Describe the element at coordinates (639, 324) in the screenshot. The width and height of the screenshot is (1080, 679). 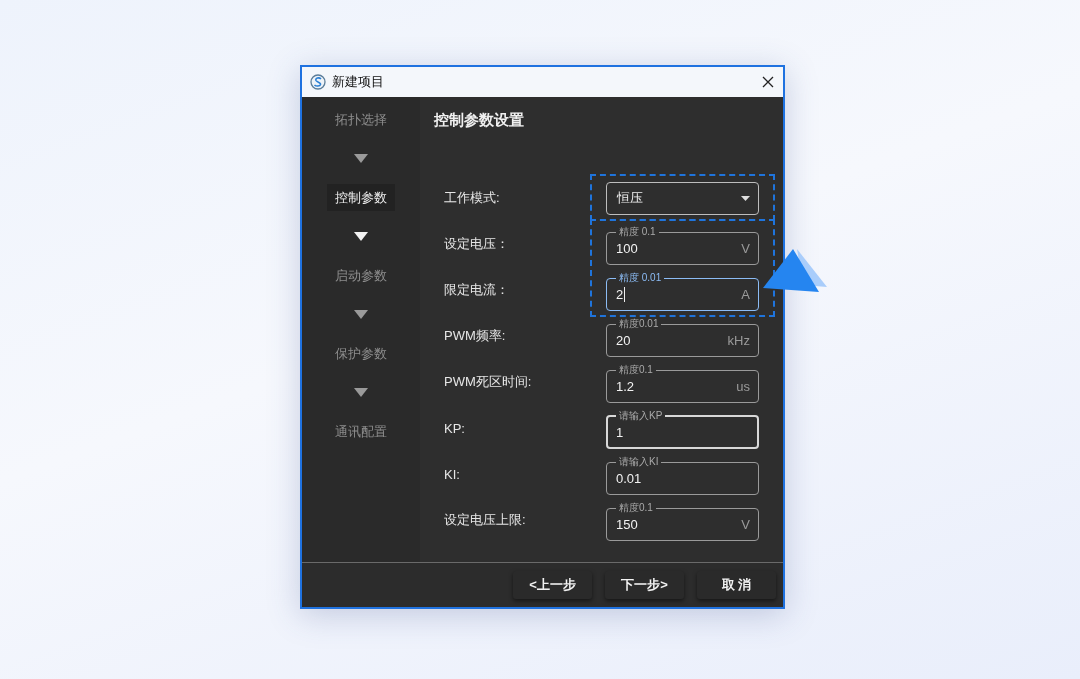
I see `field-hint: 精度0.01` at that location.